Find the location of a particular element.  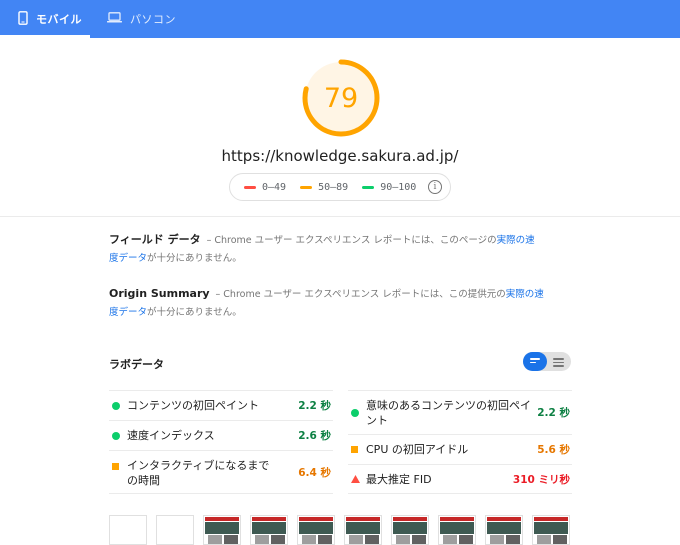

origin-summary-note: Chrome ユーザー エクスペリエンス レポートには、この提供元の is located at coordinates (364, 294).